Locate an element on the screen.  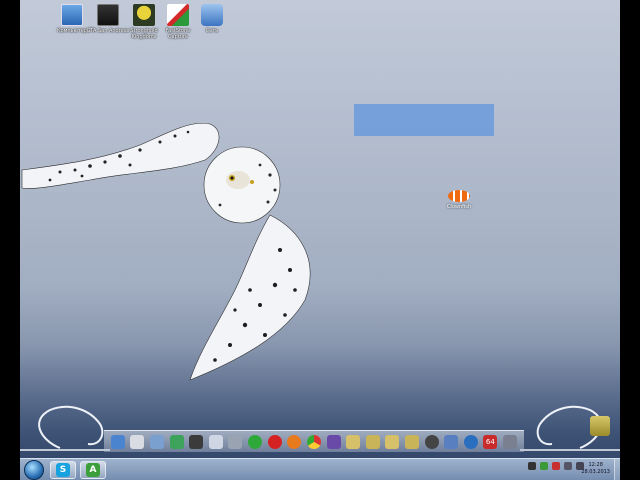
show-desktop-button is located at coordinates (617, 469).